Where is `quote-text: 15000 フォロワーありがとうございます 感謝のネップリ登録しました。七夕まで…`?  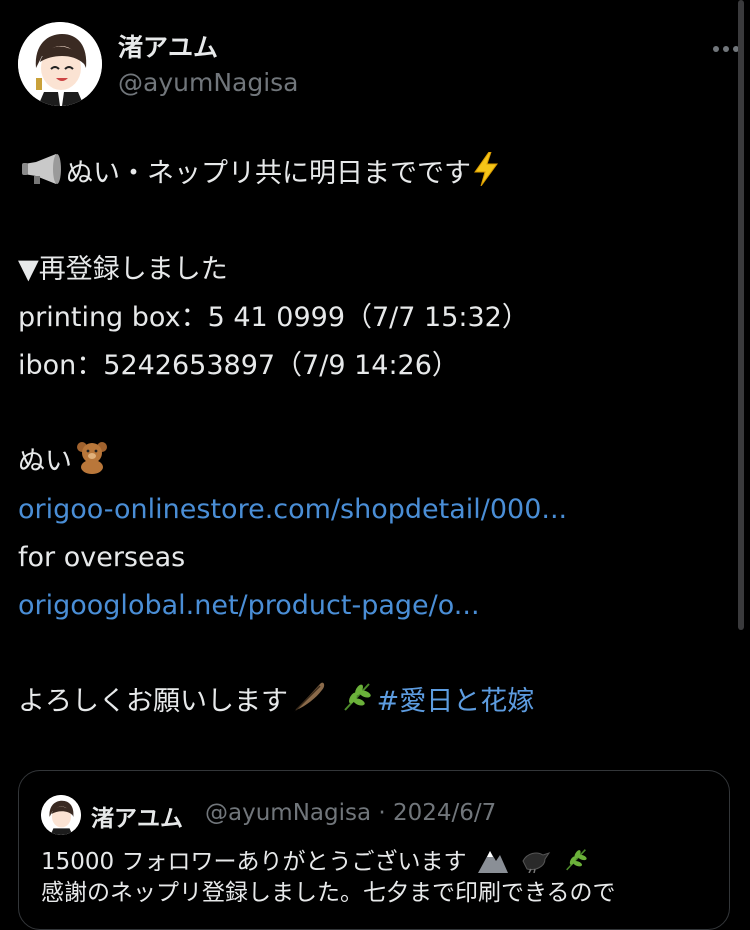
quote-text: 15000 フォロワーありがとうございます 感謝のネップリ登録しました。七夕まで… is located at coordinates (376, 877).